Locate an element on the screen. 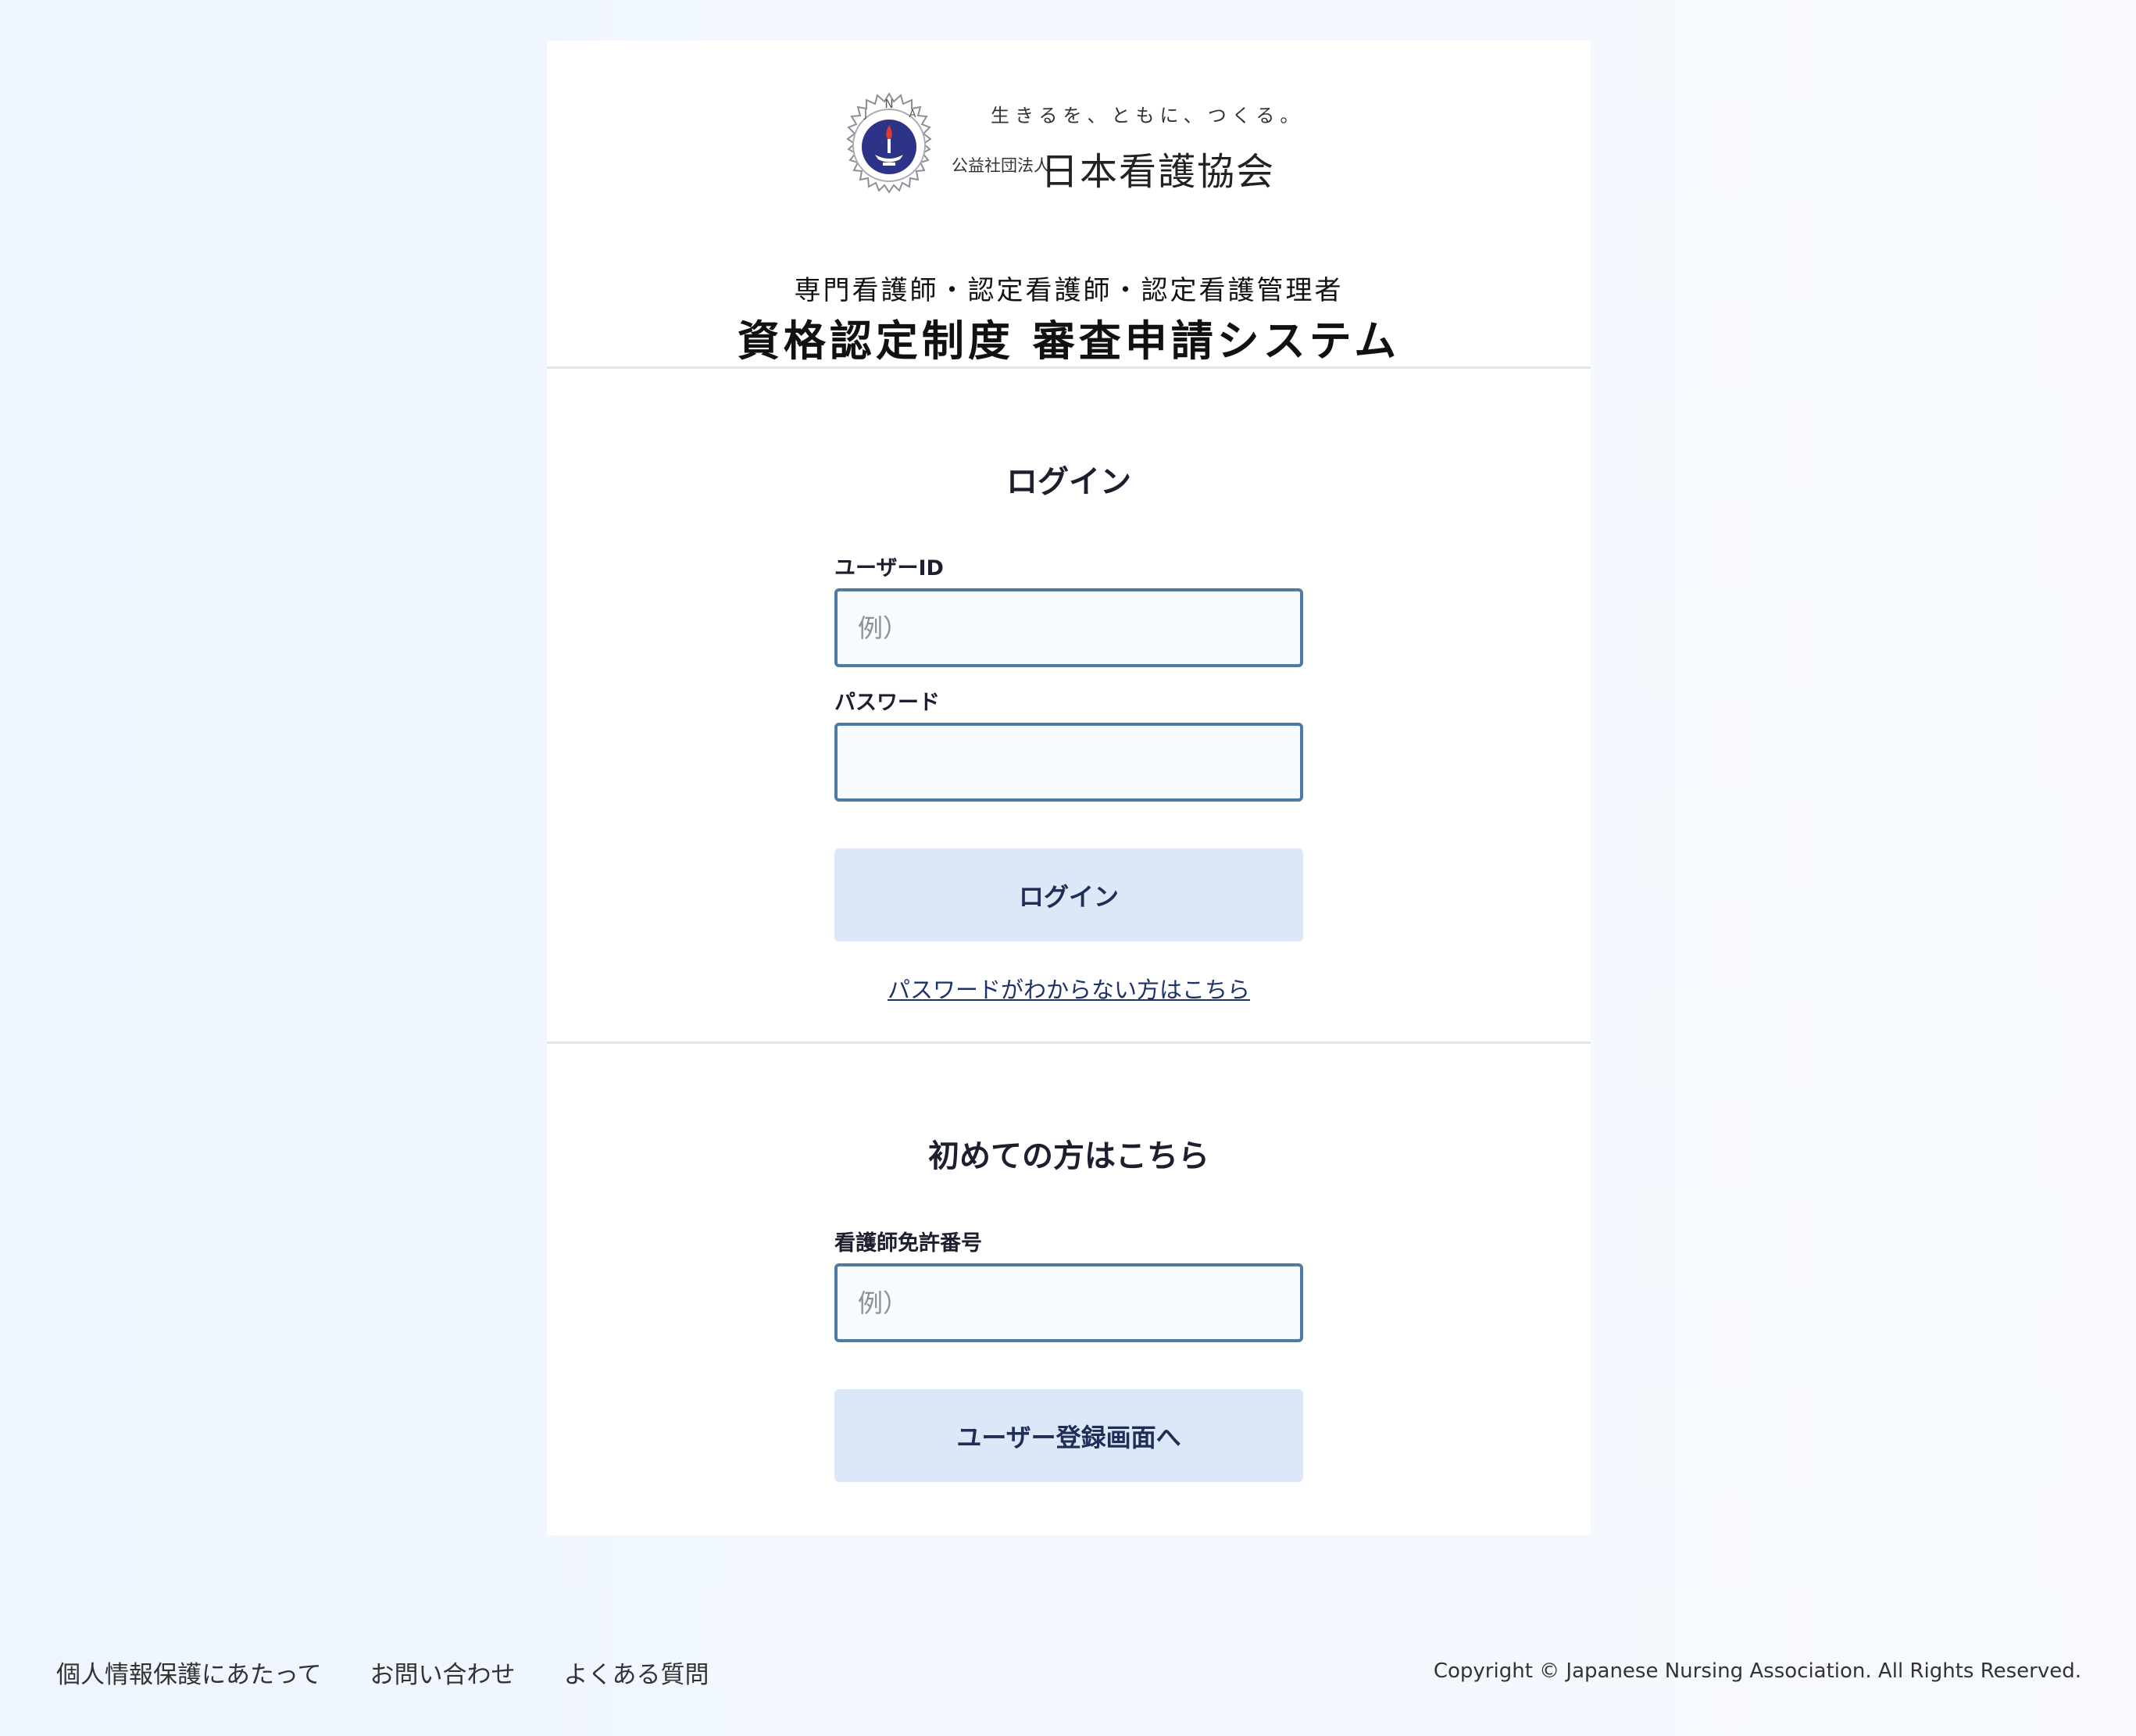 The width and height of the screenshot is (2136, 1736). svg-text: J is located at coordinates (865, 114).